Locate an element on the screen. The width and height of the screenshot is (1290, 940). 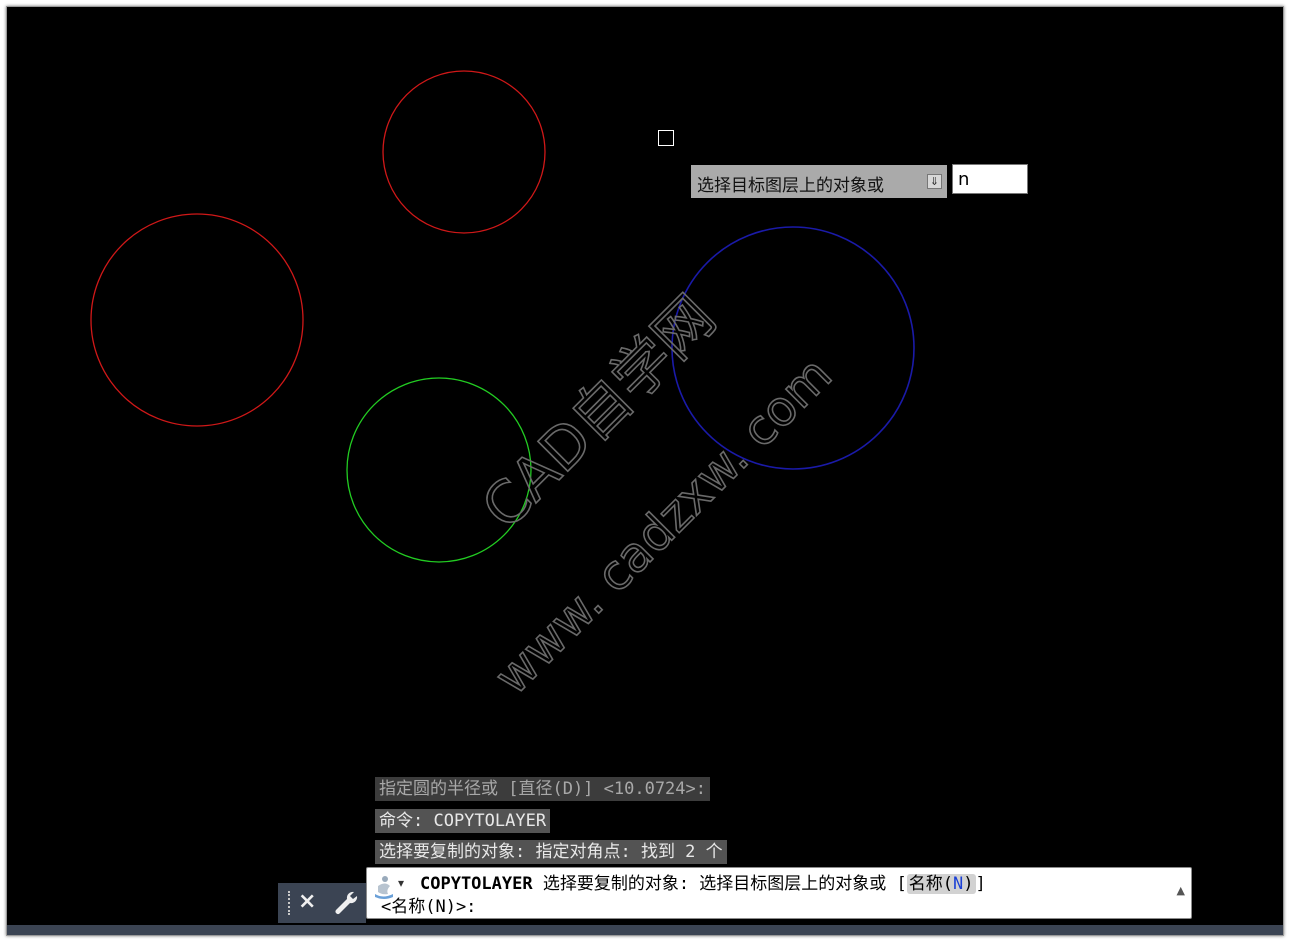
dynamic-prompt-tooltip: 选择目标图层上的对象或 ⇓ is located at coordinates (819, 181).